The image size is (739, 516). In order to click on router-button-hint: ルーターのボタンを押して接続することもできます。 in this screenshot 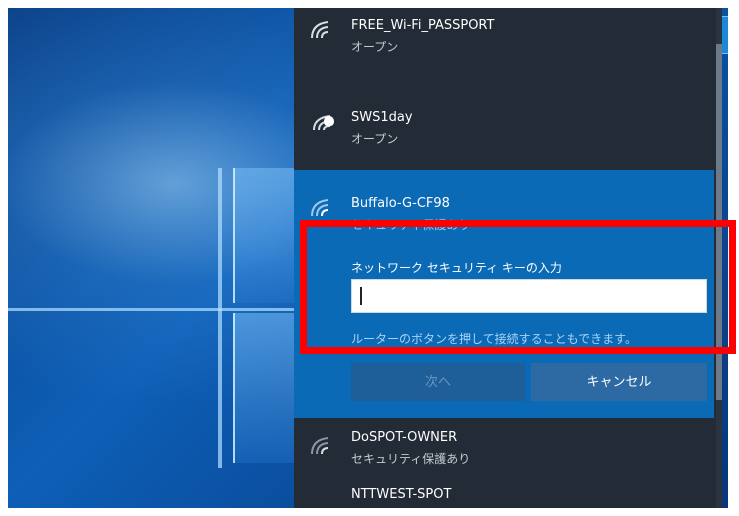, I will do `click(494, 339)`.